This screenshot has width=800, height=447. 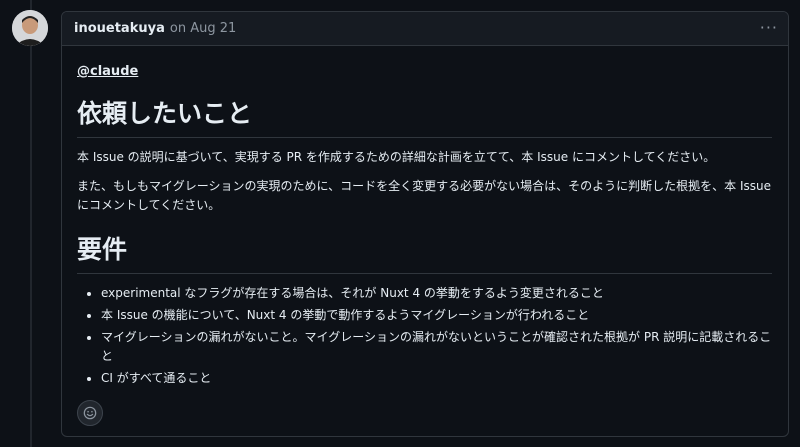 What do you see at coordinates (424, 117) in the screenshot?
I see `heading-request: 依頼したいこと` at bounding box center [424, 117].